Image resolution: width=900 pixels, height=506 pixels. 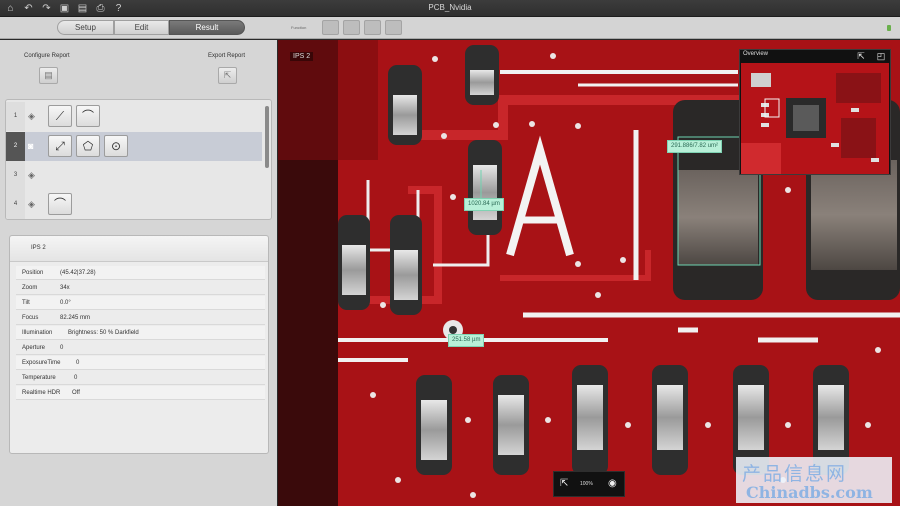 What do you see at coordinates (889, 28) in the screenshot?
I see `status-indicator` at bounding box center [889, 28].